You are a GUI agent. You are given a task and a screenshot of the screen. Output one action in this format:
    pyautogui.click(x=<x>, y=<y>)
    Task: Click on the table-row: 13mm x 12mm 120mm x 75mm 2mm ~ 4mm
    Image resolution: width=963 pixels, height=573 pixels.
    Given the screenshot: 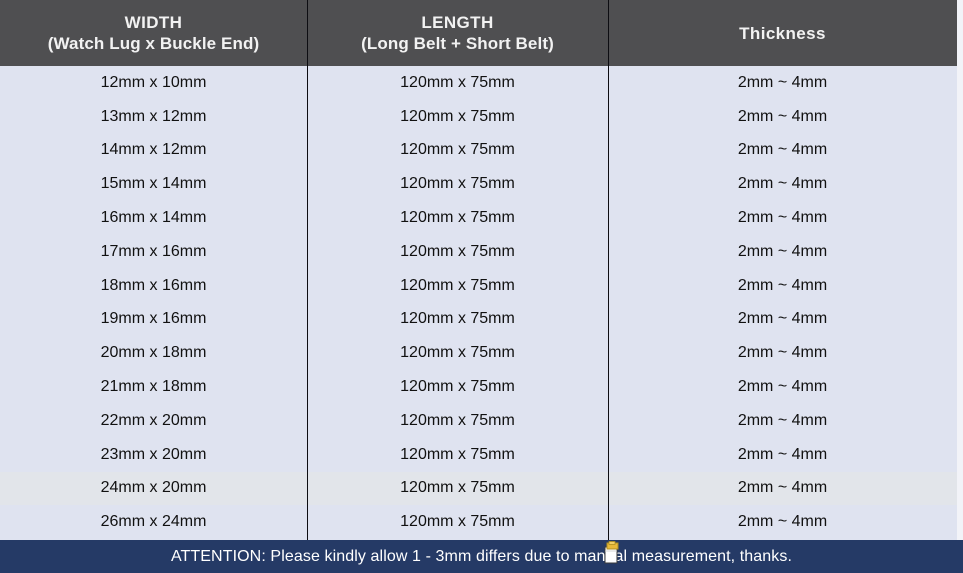 What is the action you would take?
    pyautogui.click(x=478, y=117)
    